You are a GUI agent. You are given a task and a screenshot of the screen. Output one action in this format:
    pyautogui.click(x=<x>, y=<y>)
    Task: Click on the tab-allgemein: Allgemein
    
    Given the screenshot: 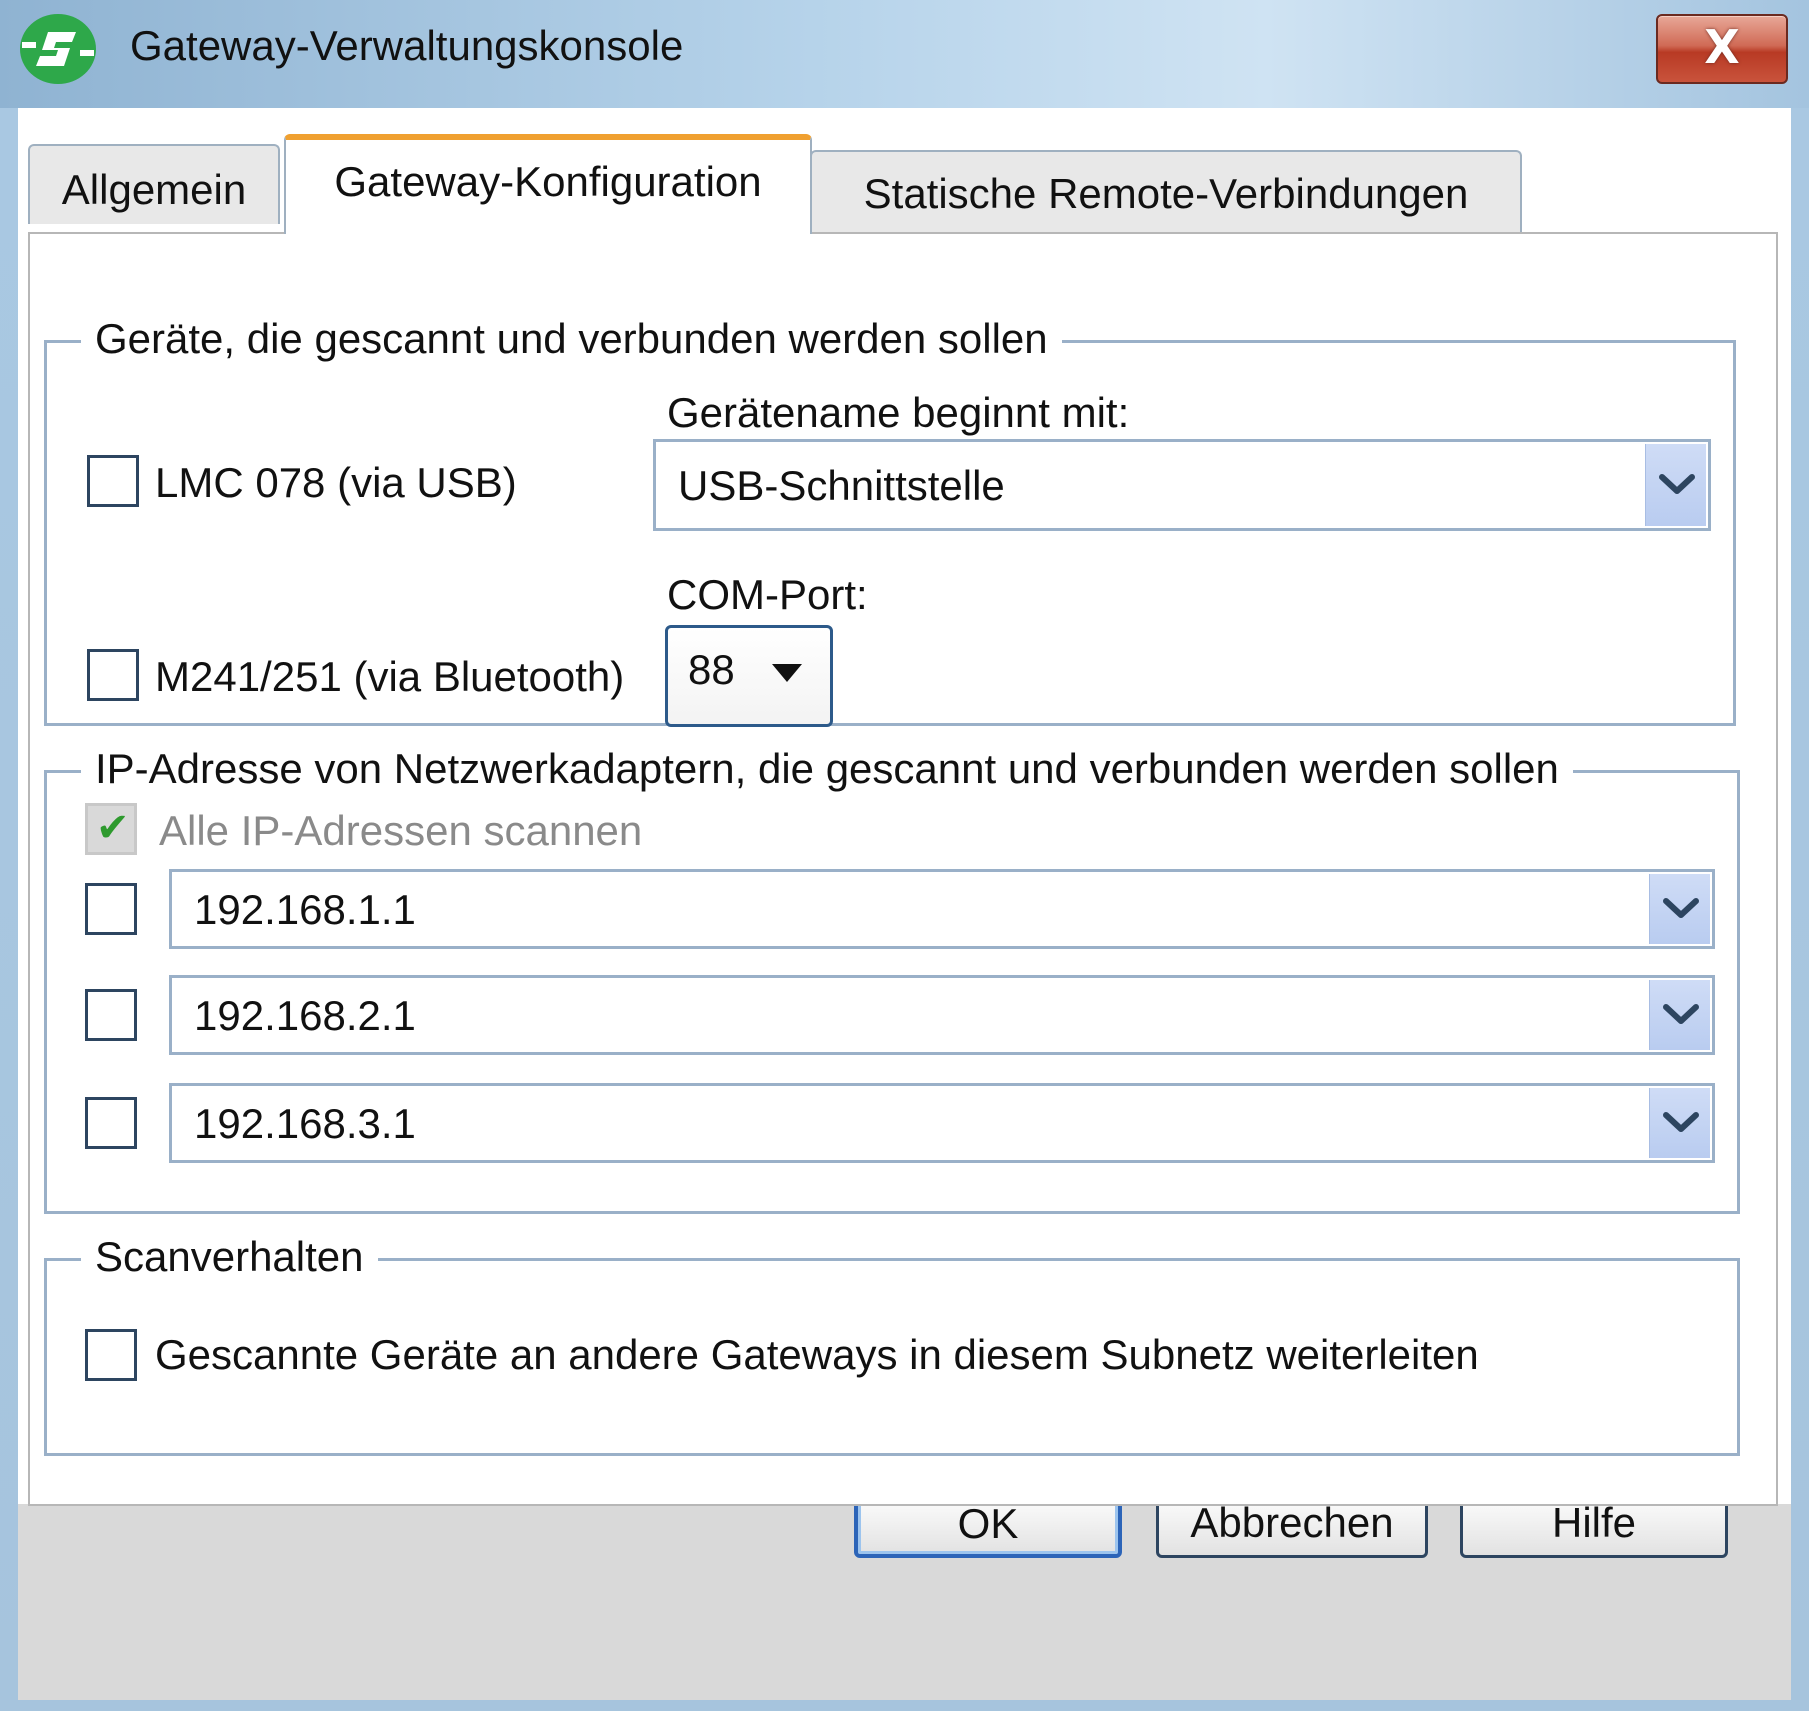 What is the action you would take?
    pyautogui.click(x=154, y=184)
    